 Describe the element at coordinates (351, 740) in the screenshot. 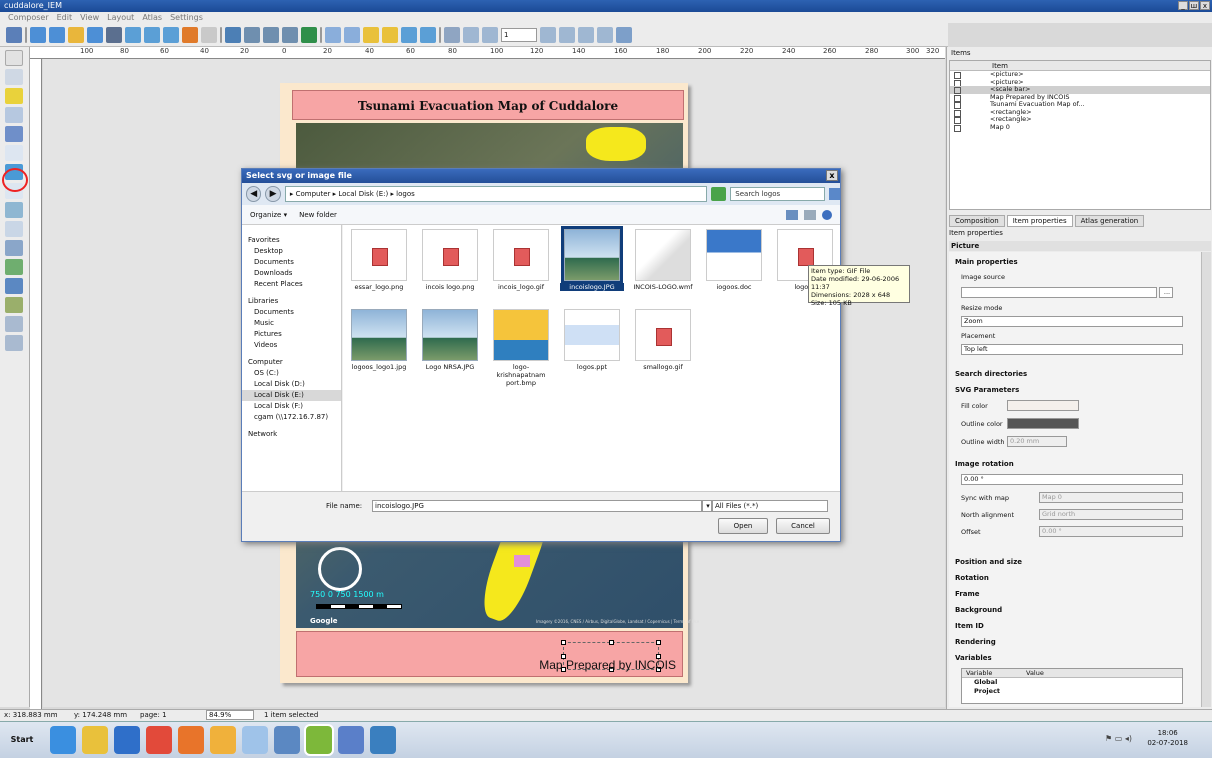

I see `paint-icon` at that location.